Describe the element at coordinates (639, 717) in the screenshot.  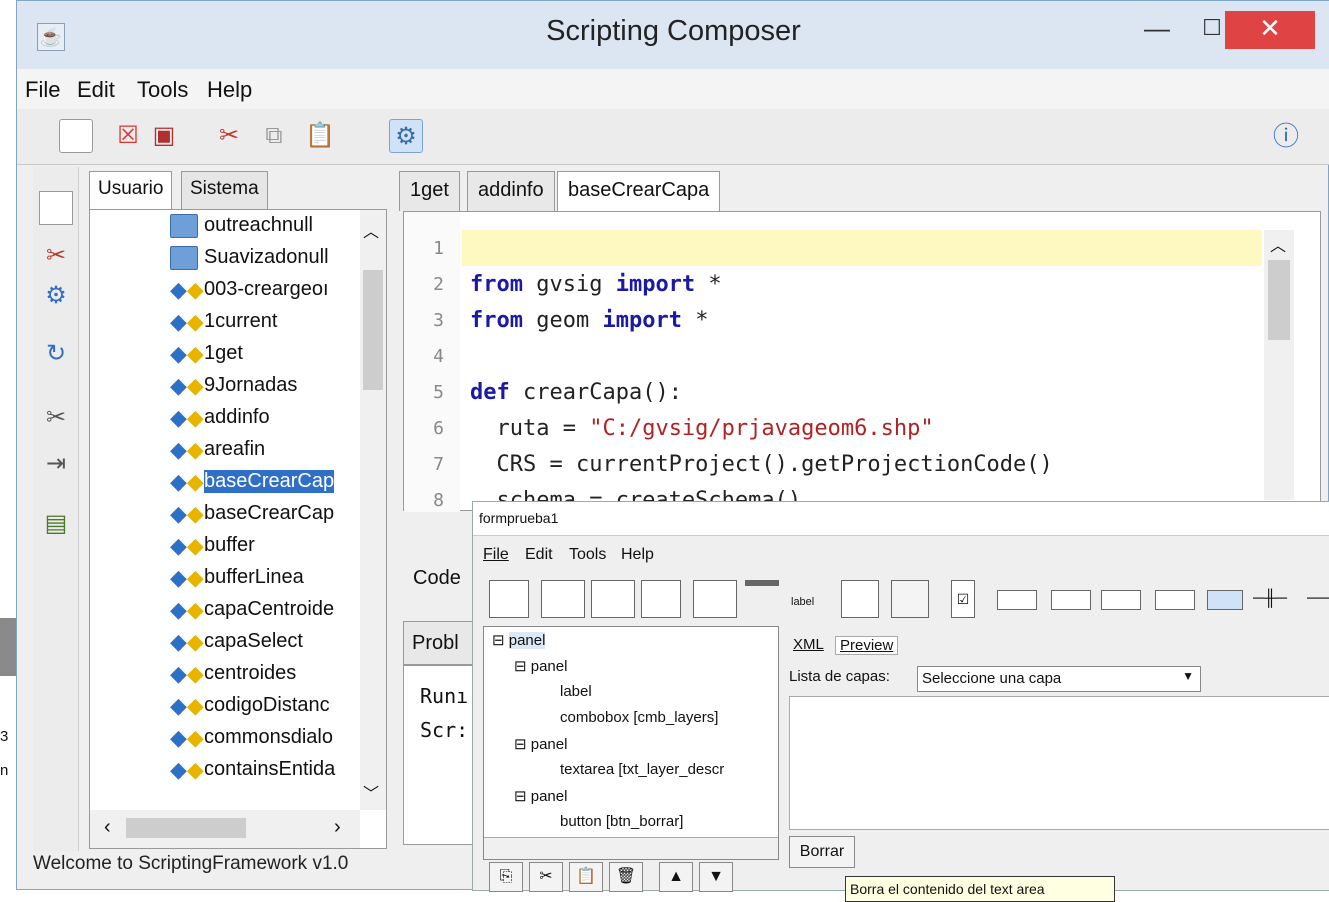
I see `form-tree-node: combobox [cmb_layers]` at that location.